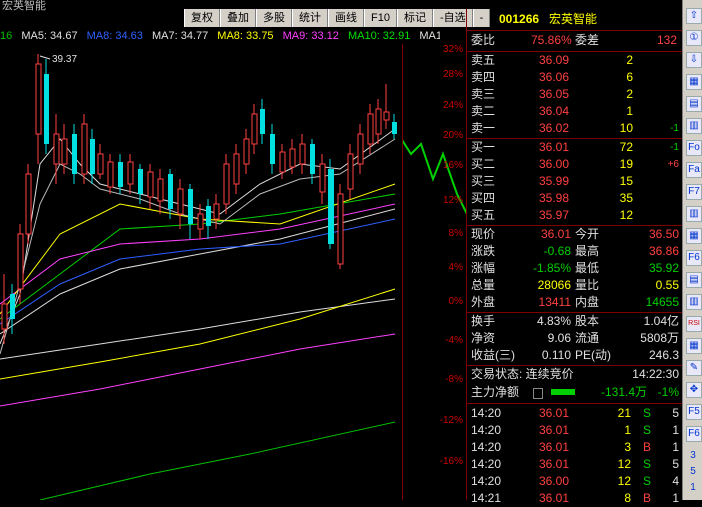 The width and height of the screenshot is (702, 507). I want to click on bid-row: 买三 35.99 15, so click(575, 181).